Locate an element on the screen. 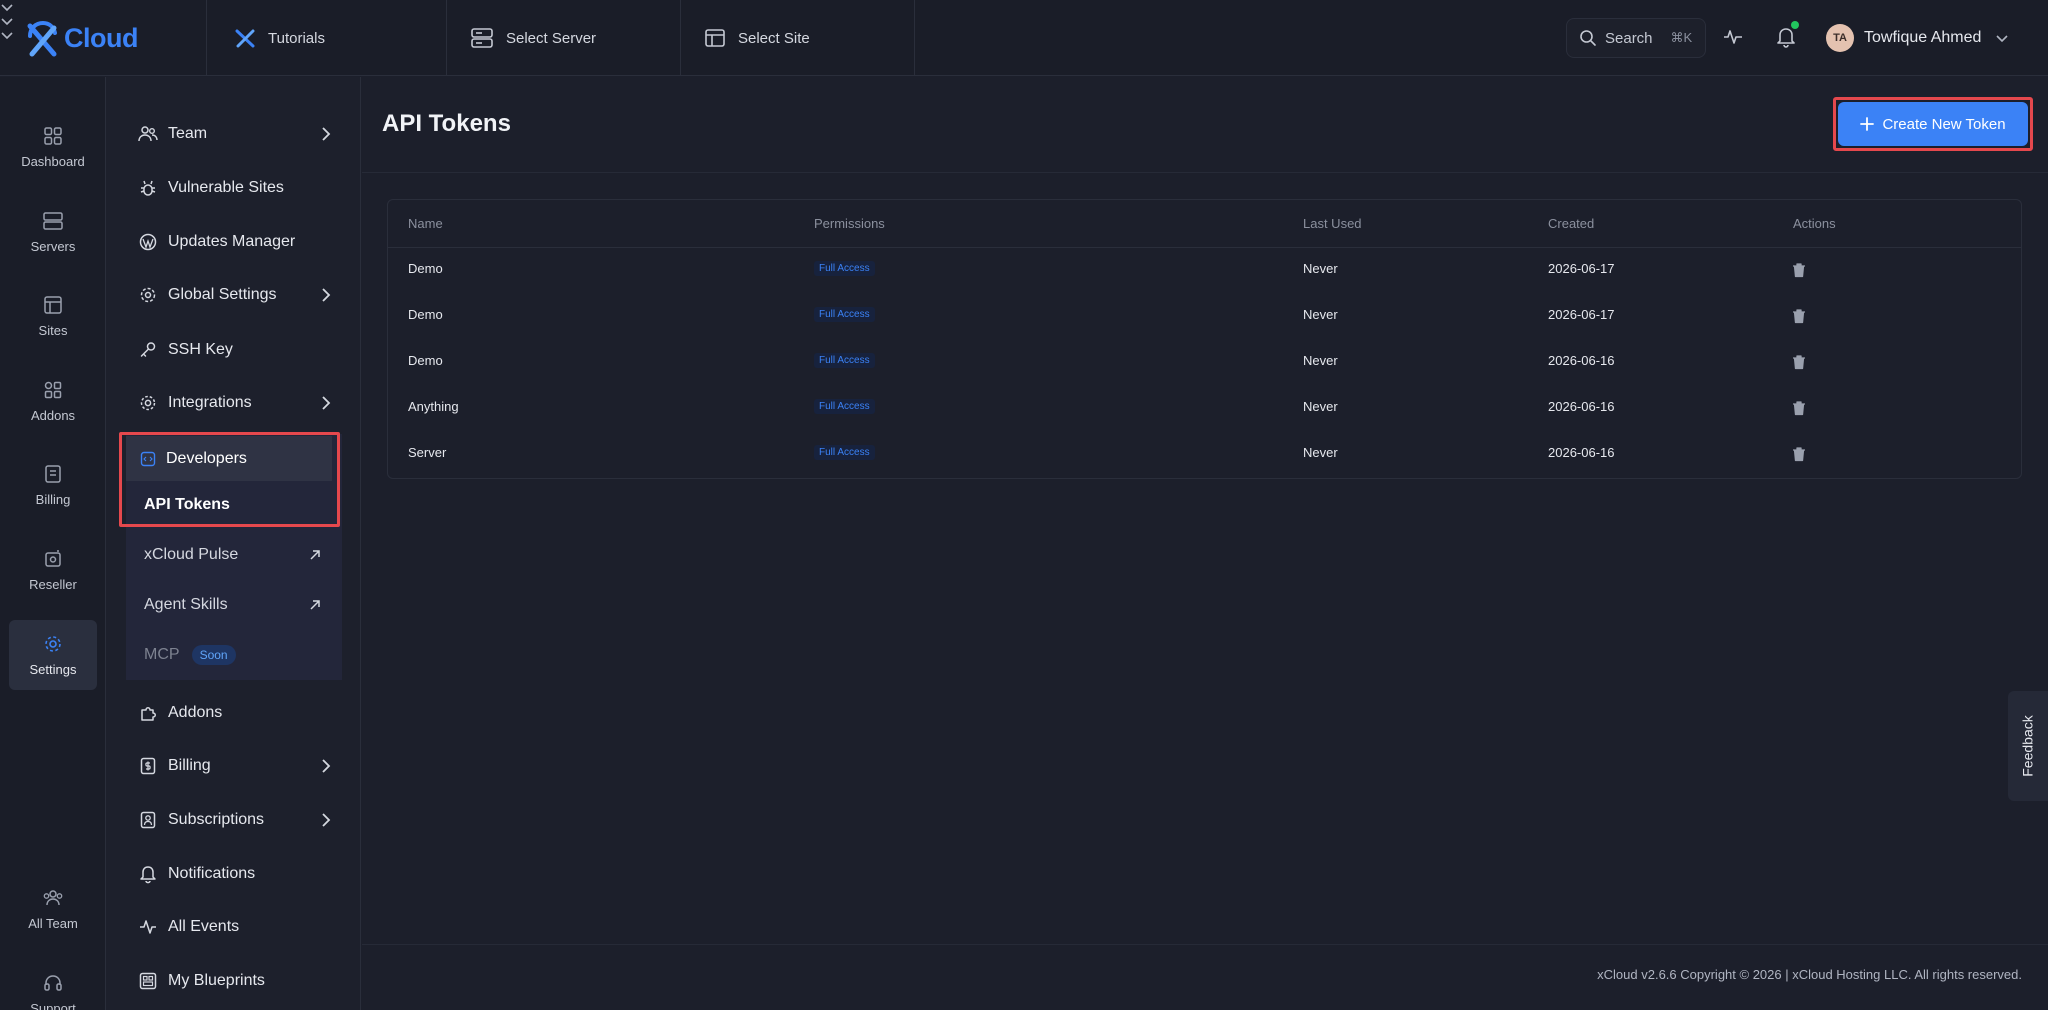  wordpress-icon is located at coordinates (148, 242).